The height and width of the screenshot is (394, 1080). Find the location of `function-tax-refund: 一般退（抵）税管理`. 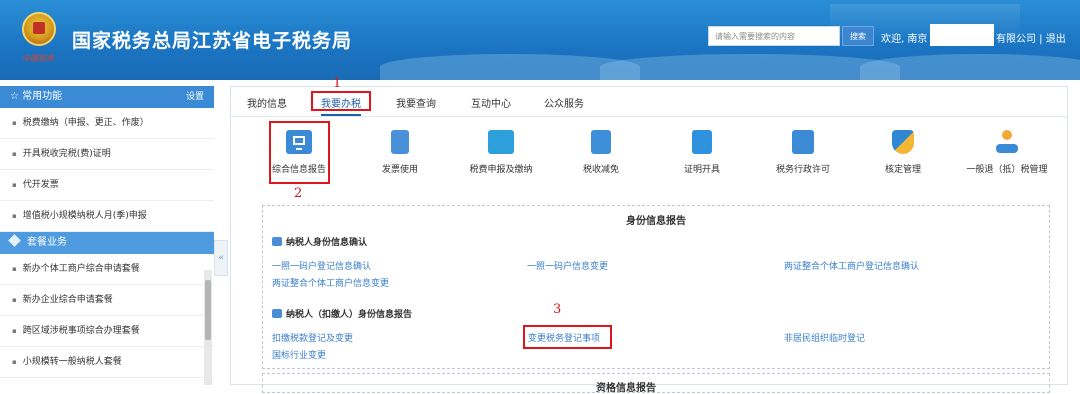

function-tax-refund: 一般退（抵）税管理 is located at coordinates (1007, 152).